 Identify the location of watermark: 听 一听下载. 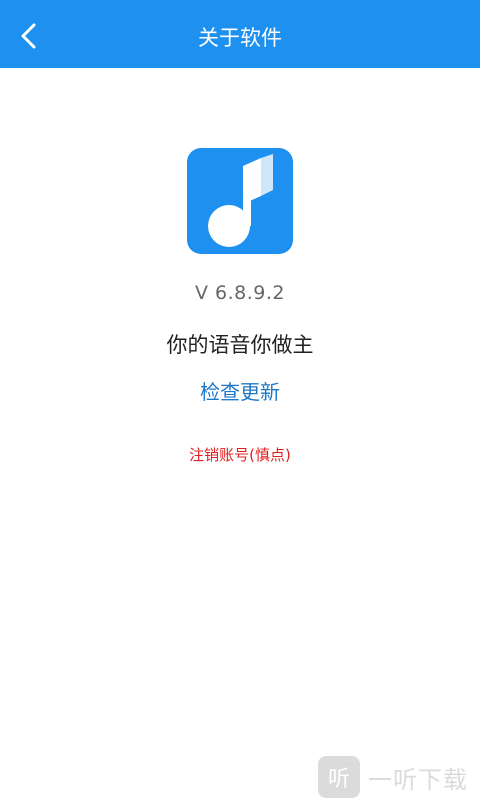
(398, 777).